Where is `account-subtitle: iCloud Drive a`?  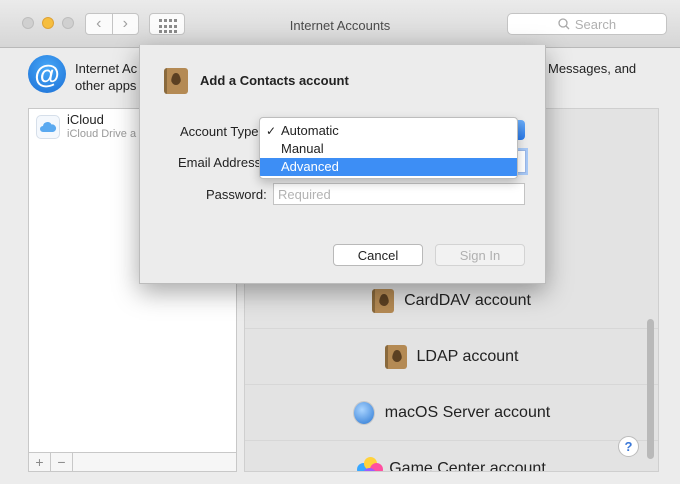
account-subtitle: iCloud Drive a is located at coordinates (102, 134).